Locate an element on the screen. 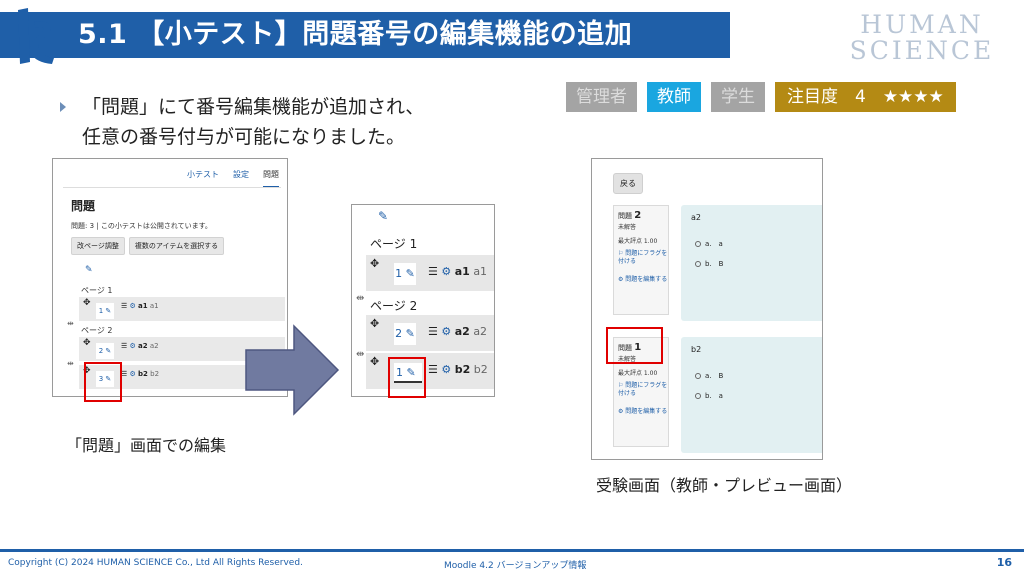  badge-attention: 注目度 4 ★★★★ is located at coordinates (865, 97).